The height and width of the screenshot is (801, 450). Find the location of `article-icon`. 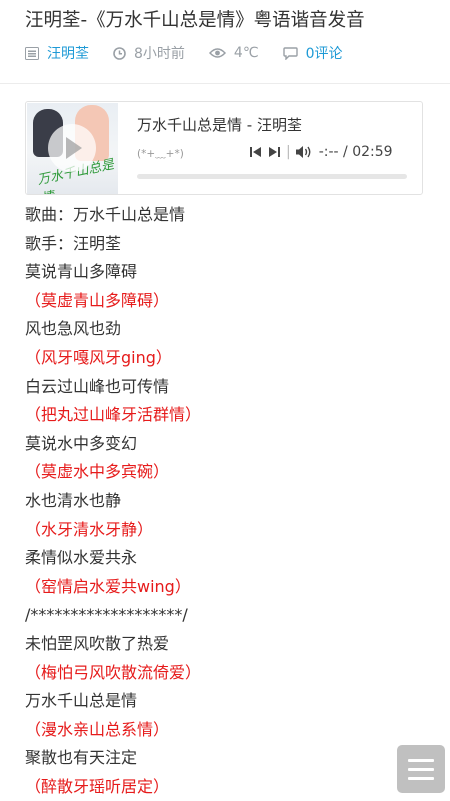

article-icon is located at coordinates (32, 53).